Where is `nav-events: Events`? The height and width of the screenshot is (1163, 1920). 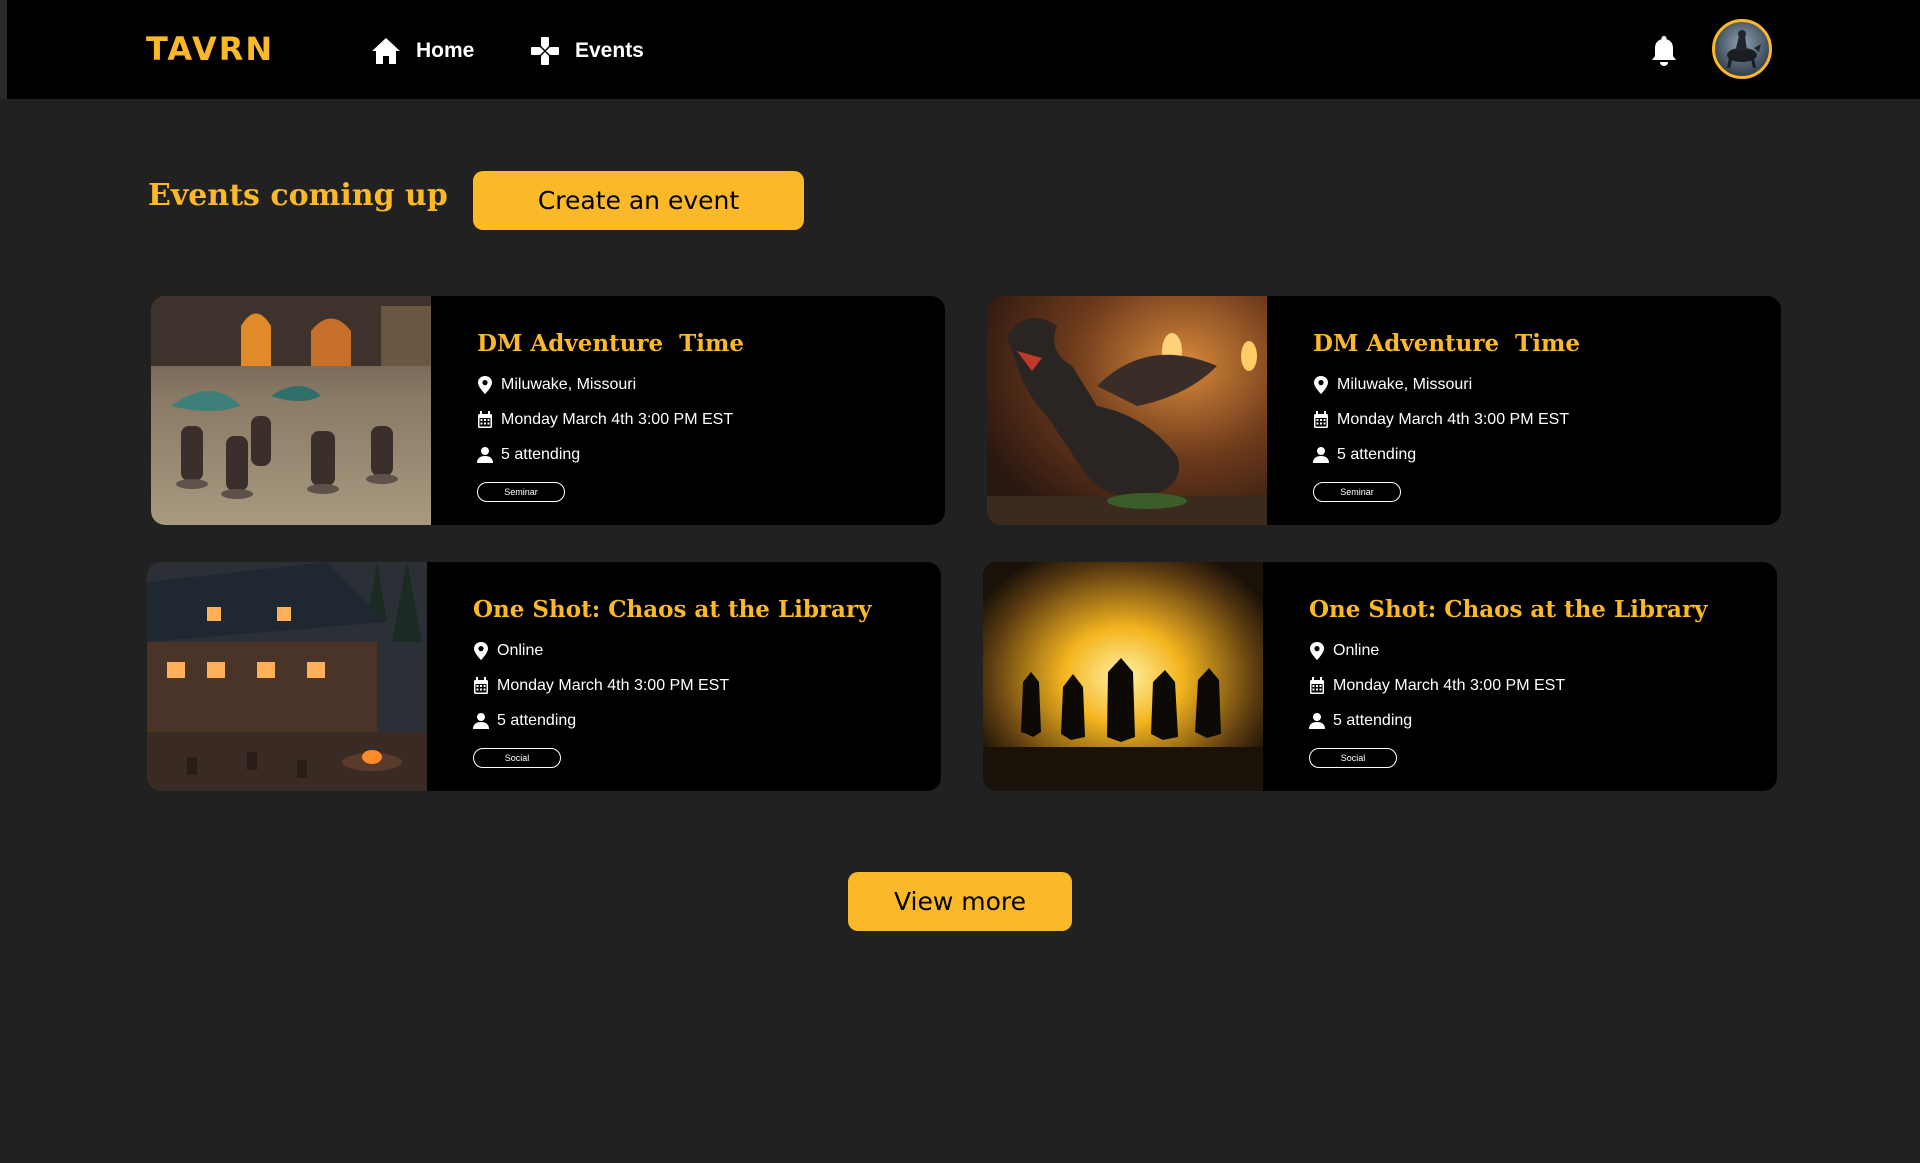
nav-events: Events is located at coordinates (586, 51).